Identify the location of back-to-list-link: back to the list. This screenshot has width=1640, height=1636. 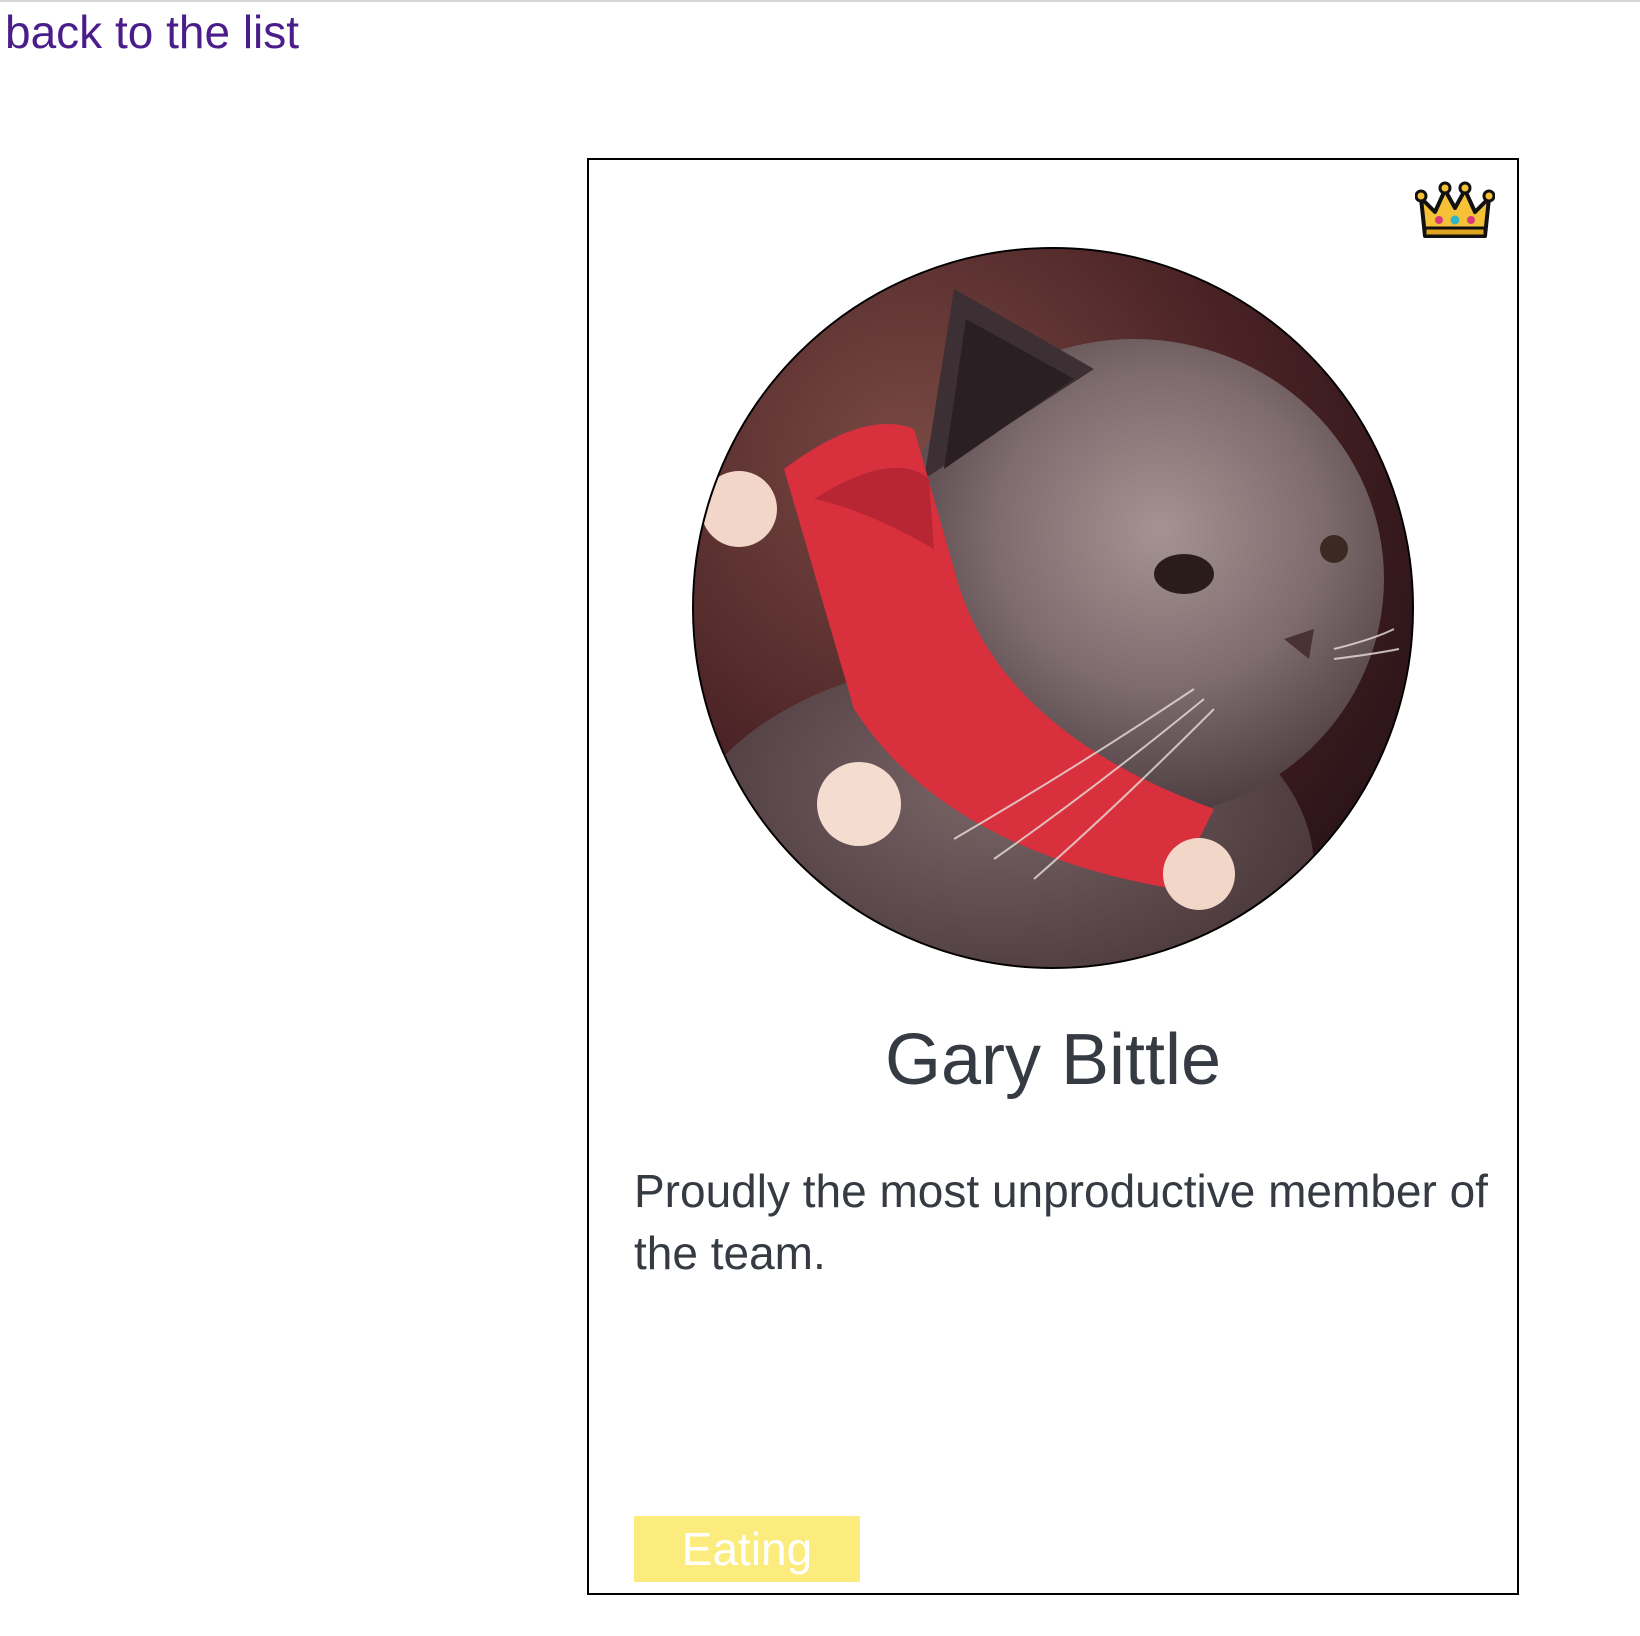
(152, 32).